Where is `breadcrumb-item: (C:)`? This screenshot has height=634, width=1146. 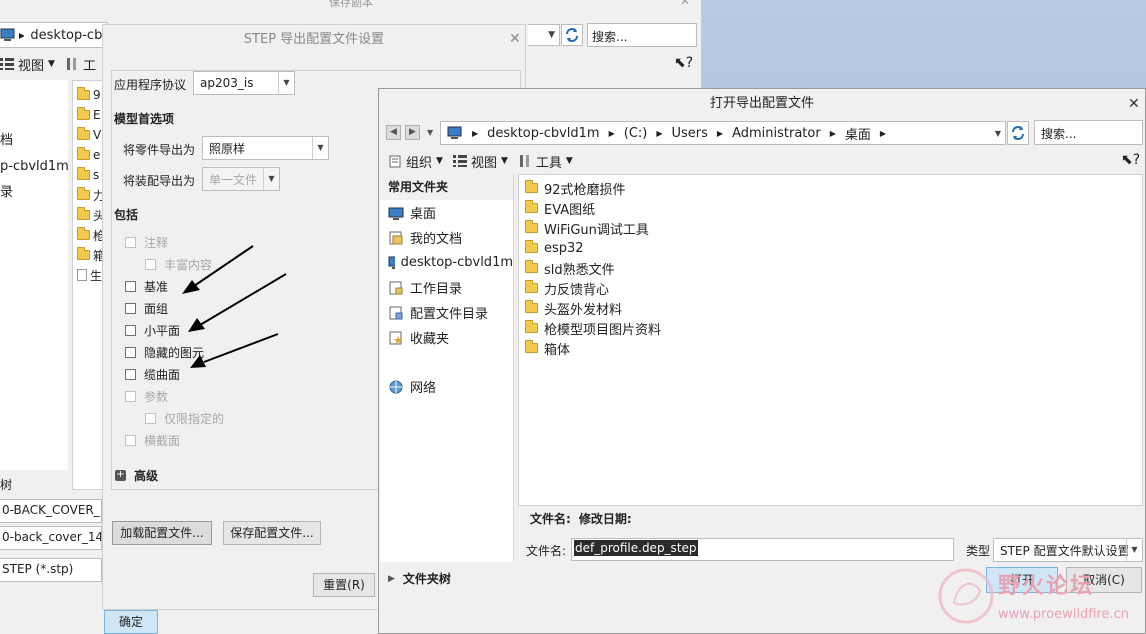
breadcrumb-item: (C:) is located at coordinates (636, 133).